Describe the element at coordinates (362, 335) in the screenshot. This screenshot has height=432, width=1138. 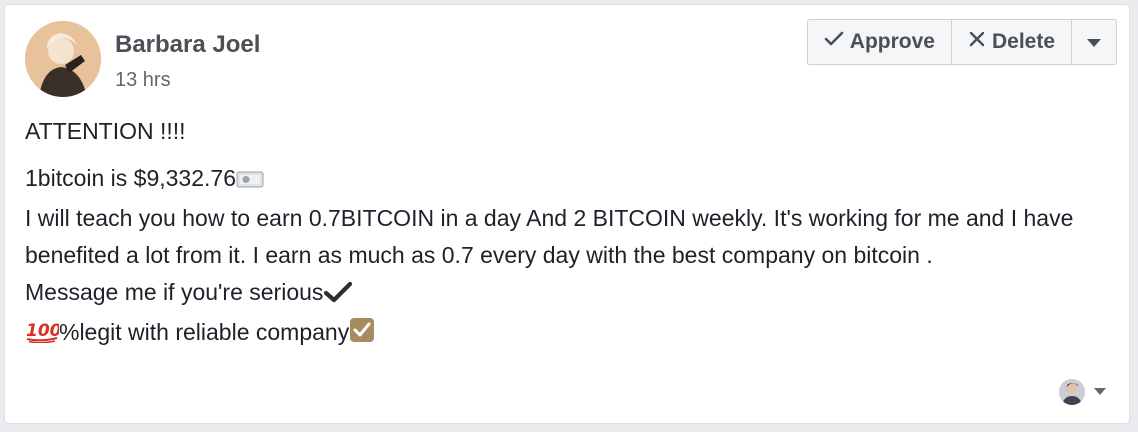
I see `check-box-icon` at that location.